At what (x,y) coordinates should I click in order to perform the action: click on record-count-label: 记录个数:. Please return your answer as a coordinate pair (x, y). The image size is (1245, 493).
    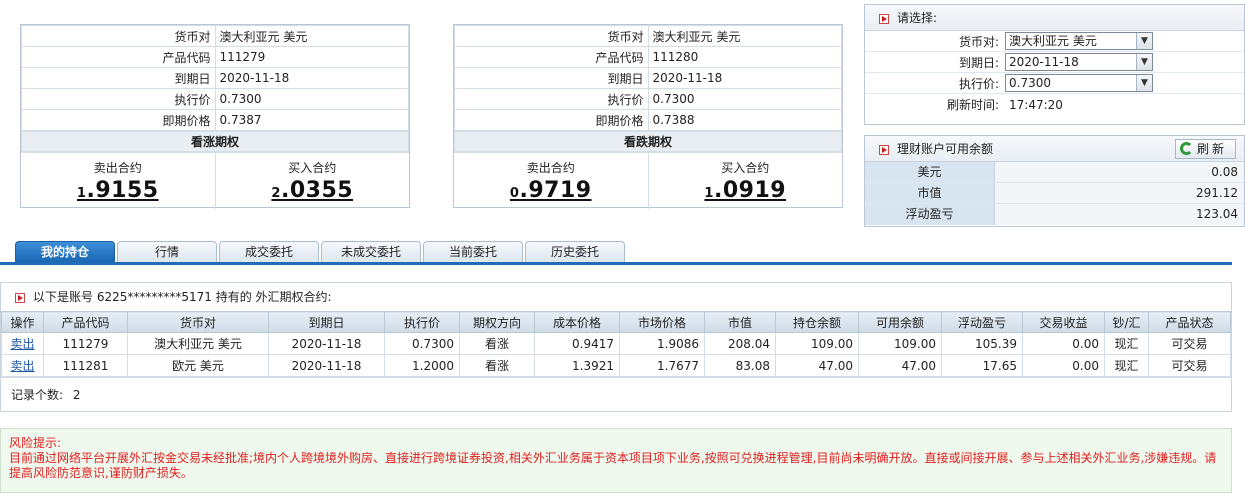
    Looking at the image, I should click on (37, 395).